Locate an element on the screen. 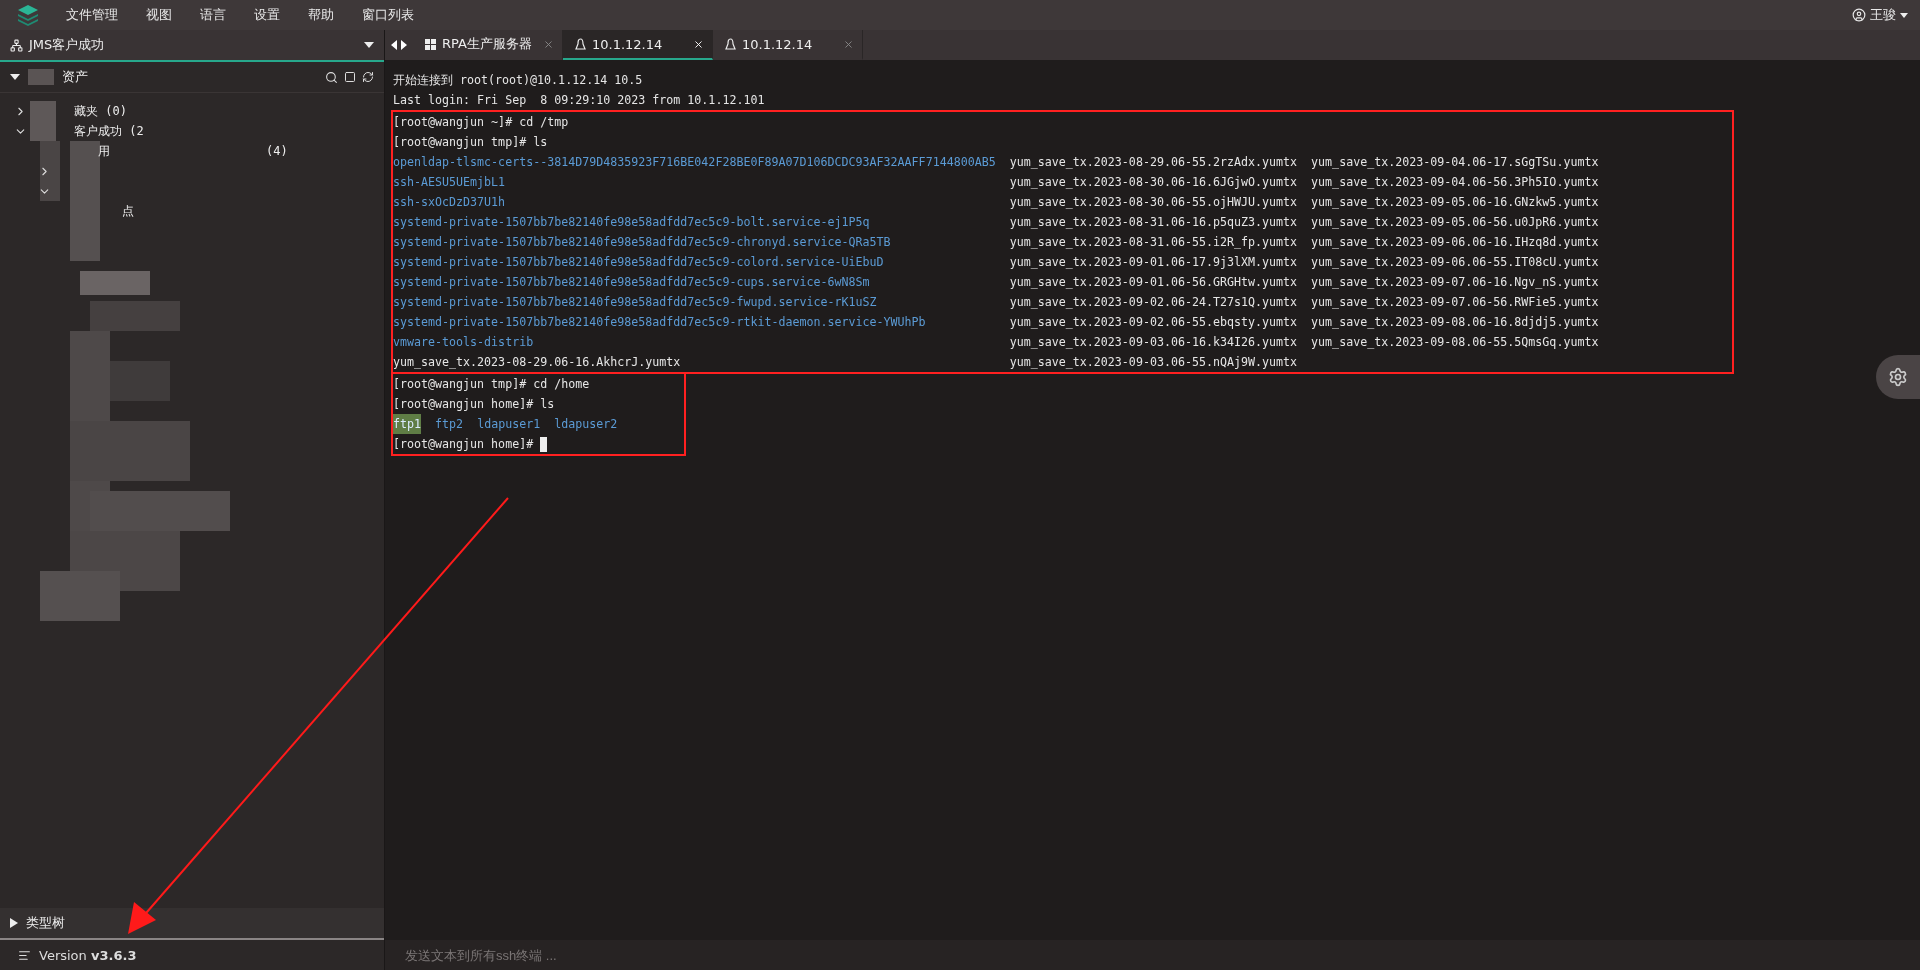 The image size is (1920, 970). file-name: ssh-sxOcDzD37U1h is located at coordinates (449, 202).